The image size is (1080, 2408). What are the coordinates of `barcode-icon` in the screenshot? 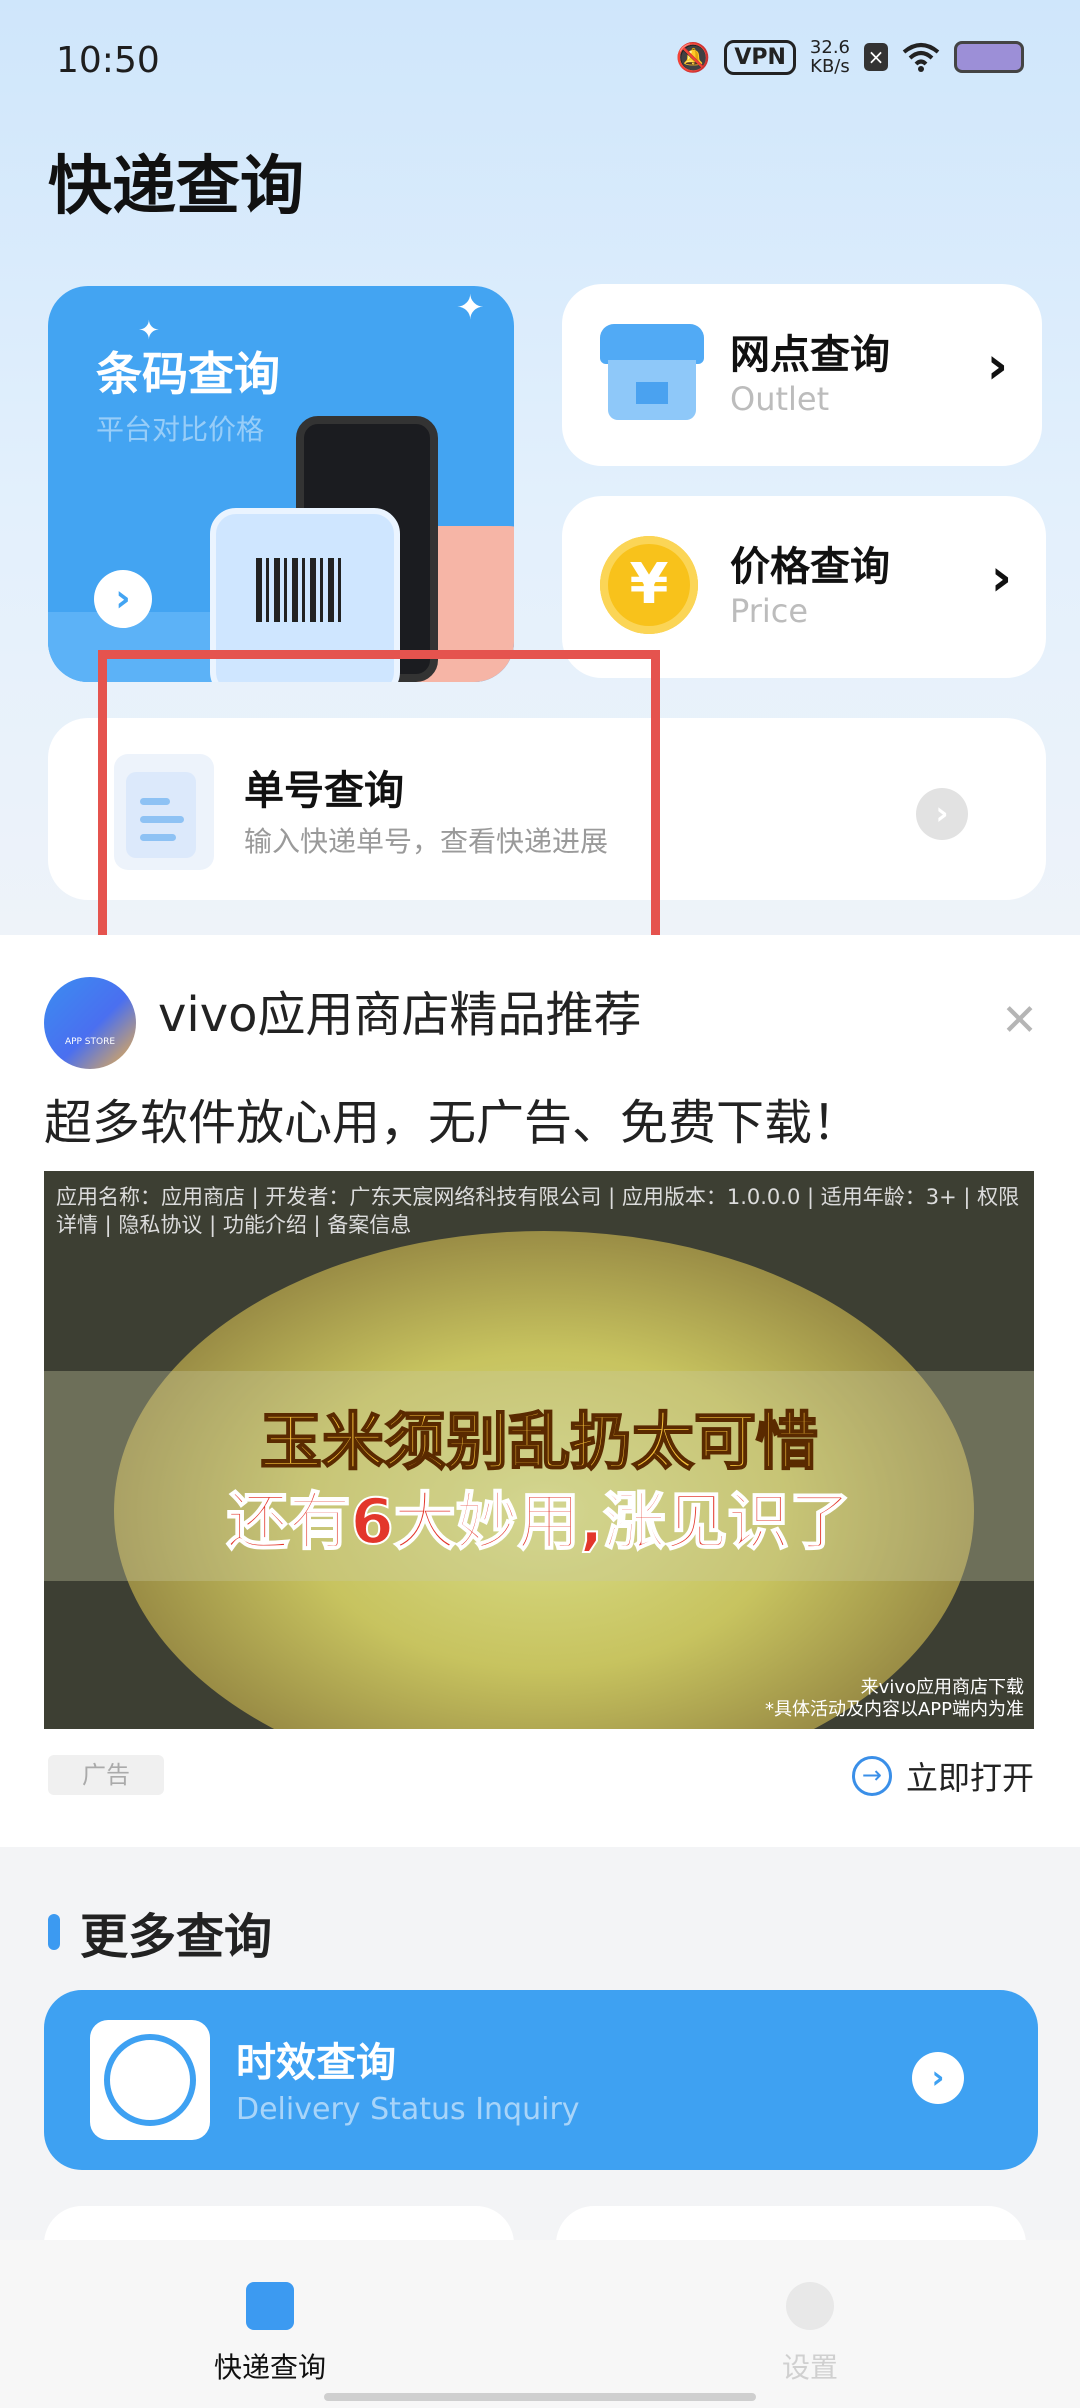 It's located at (299, 590).